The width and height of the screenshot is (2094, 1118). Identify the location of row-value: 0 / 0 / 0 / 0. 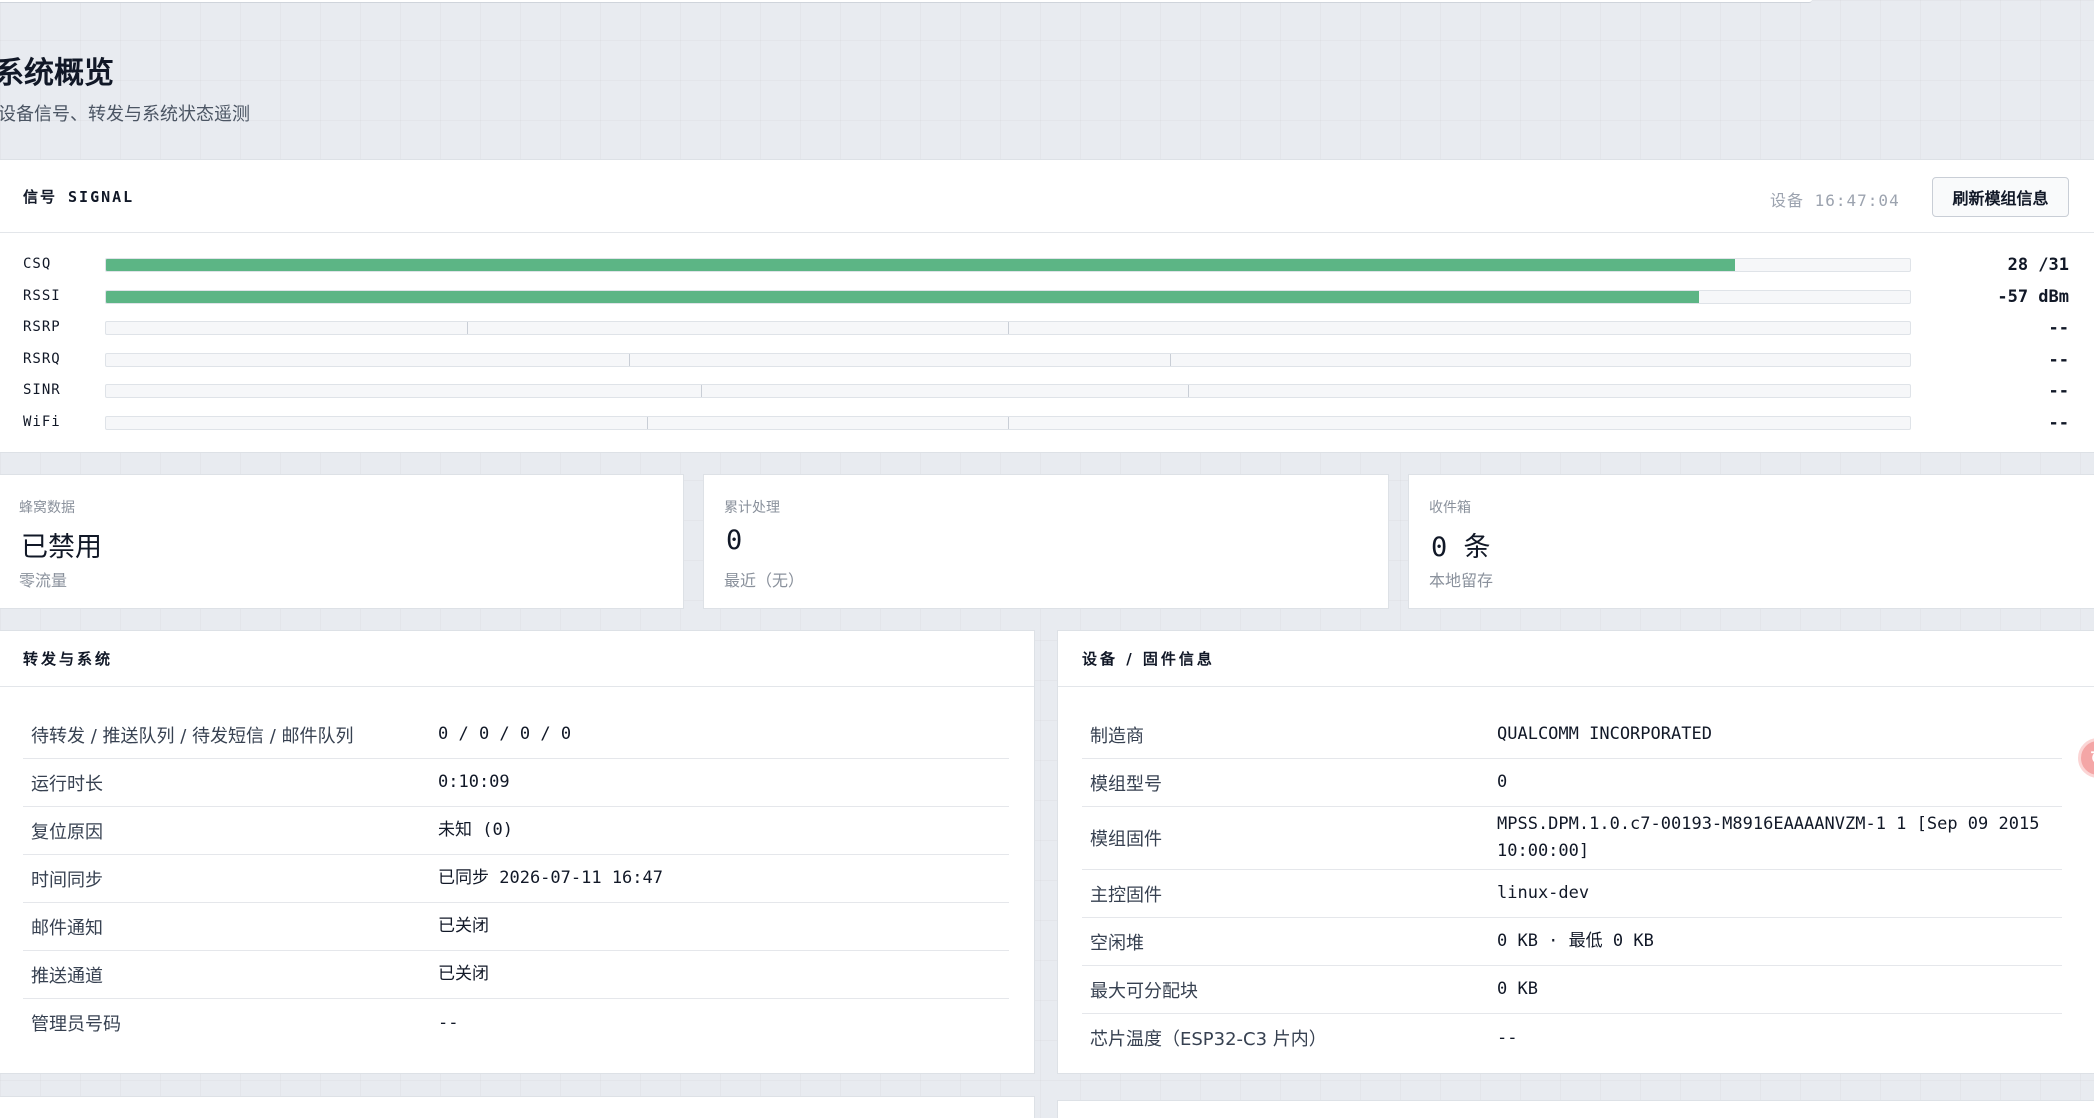
(505, 734).